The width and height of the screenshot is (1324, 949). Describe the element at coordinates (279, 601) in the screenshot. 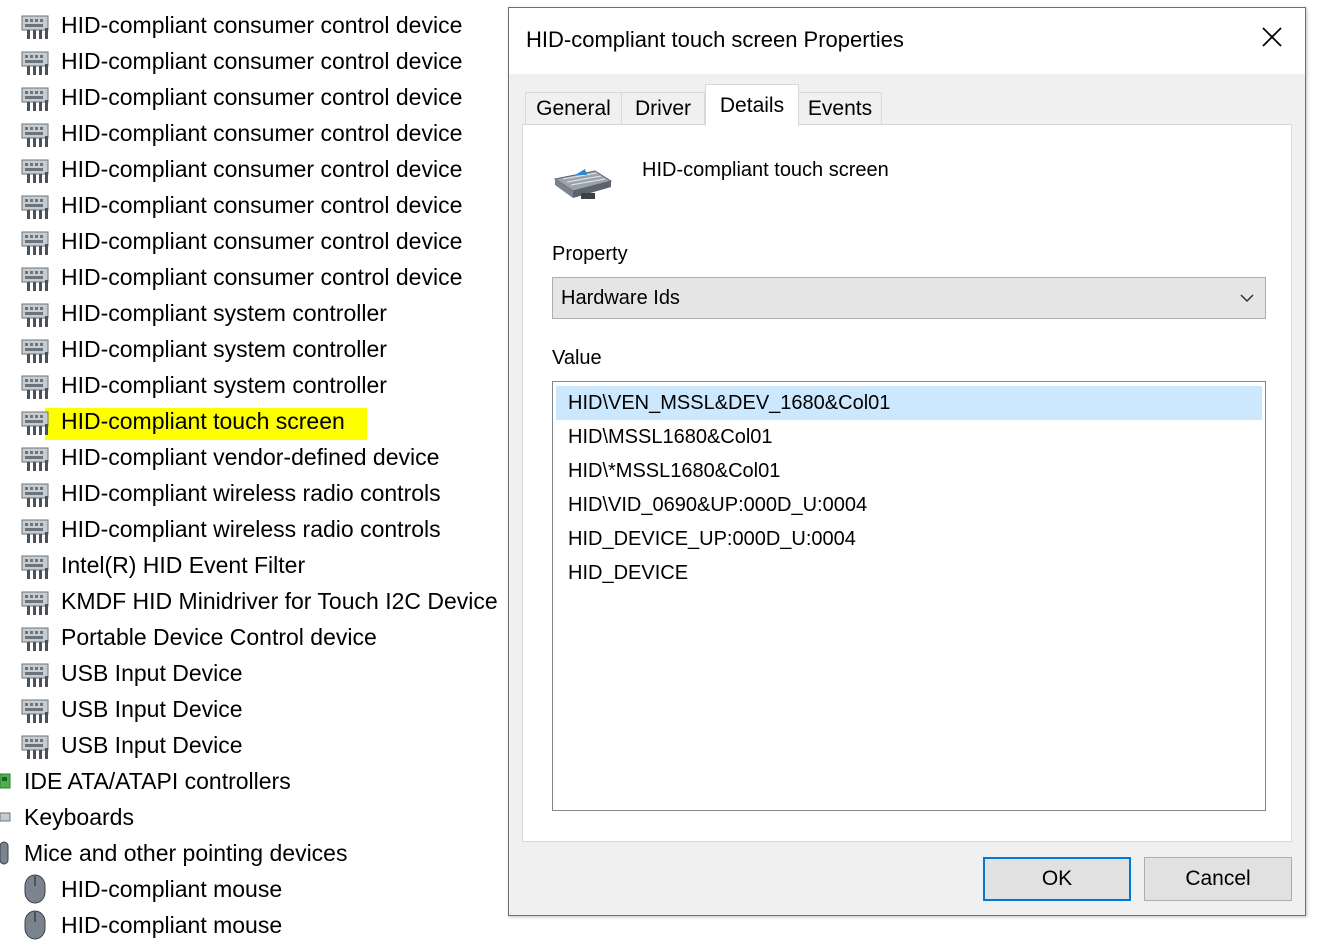

I see `tree-item-label: KMDF HID Minidriver for Touch I2C Device` at that location.